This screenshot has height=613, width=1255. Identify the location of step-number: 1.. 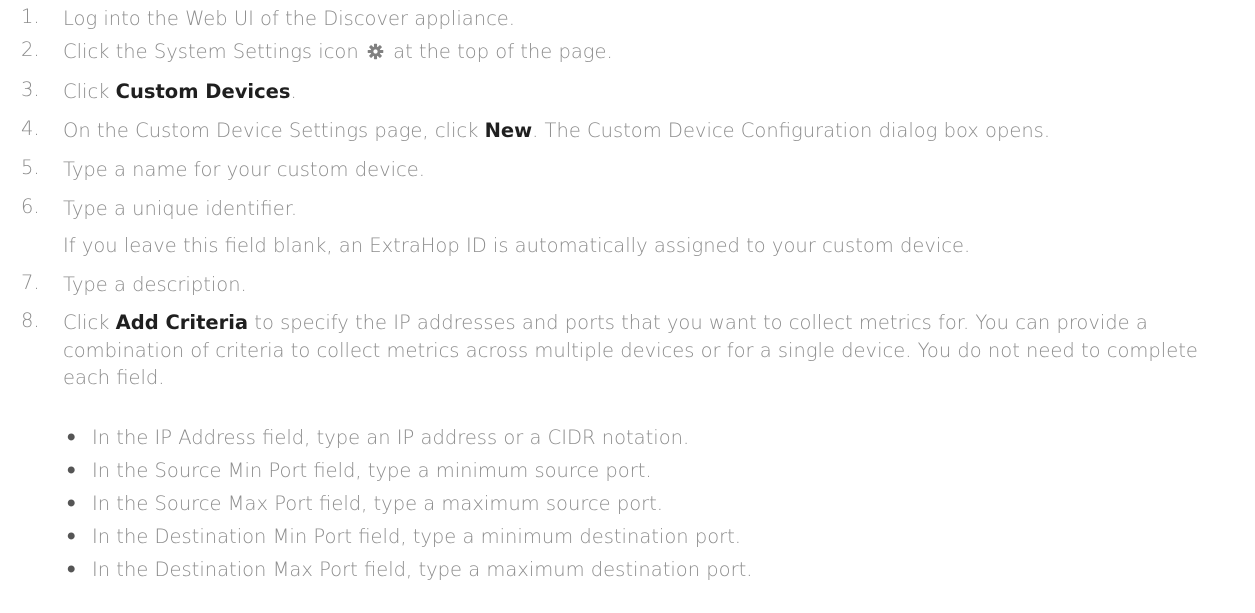
(30, 16).